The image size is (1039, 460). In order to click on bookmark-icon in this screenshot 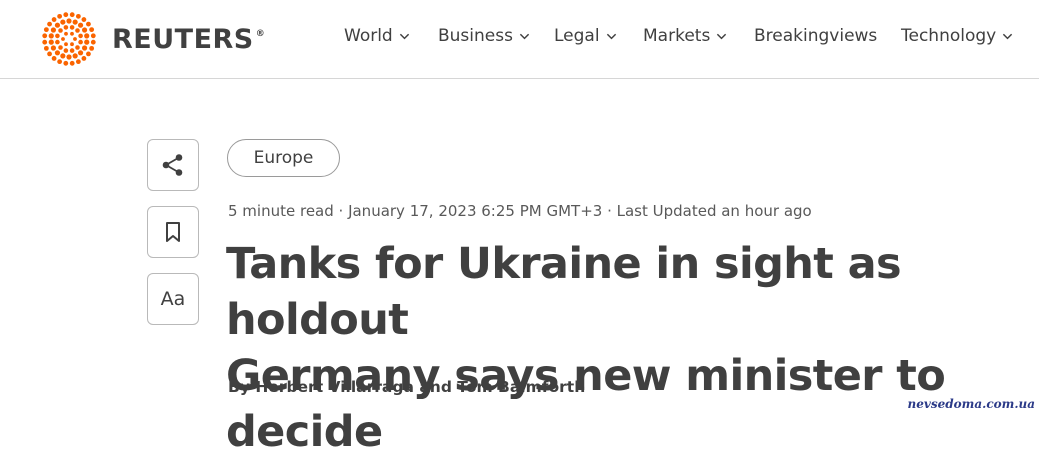, I will do `click(173, 232)`.